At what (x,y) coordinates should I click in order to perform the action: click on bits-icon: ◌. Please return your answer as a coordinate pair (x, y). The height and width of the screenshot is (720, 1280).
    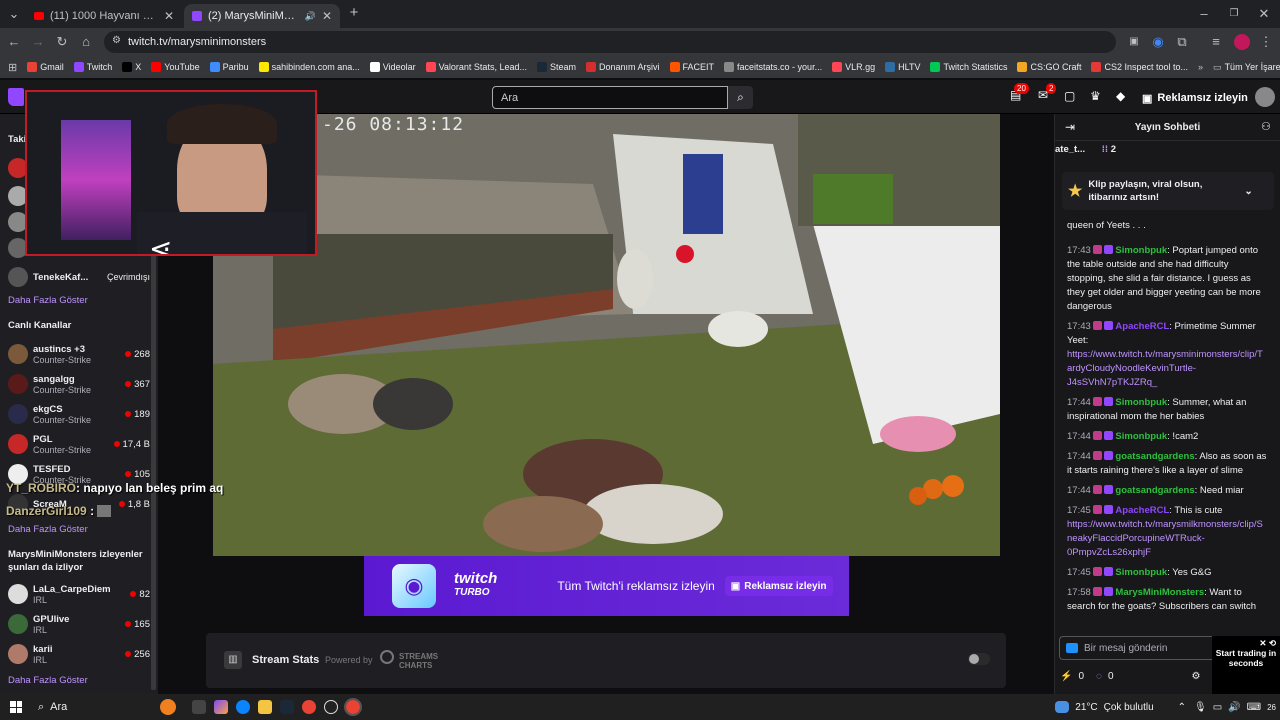
    Looking at the image, I should click on (1099, 676).